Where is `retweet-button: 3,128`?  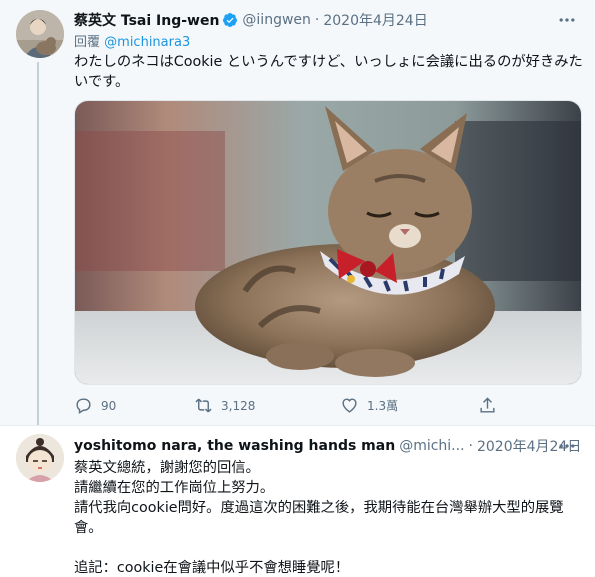
retweet-button: 3,128 is located at coordinates (224, 405).